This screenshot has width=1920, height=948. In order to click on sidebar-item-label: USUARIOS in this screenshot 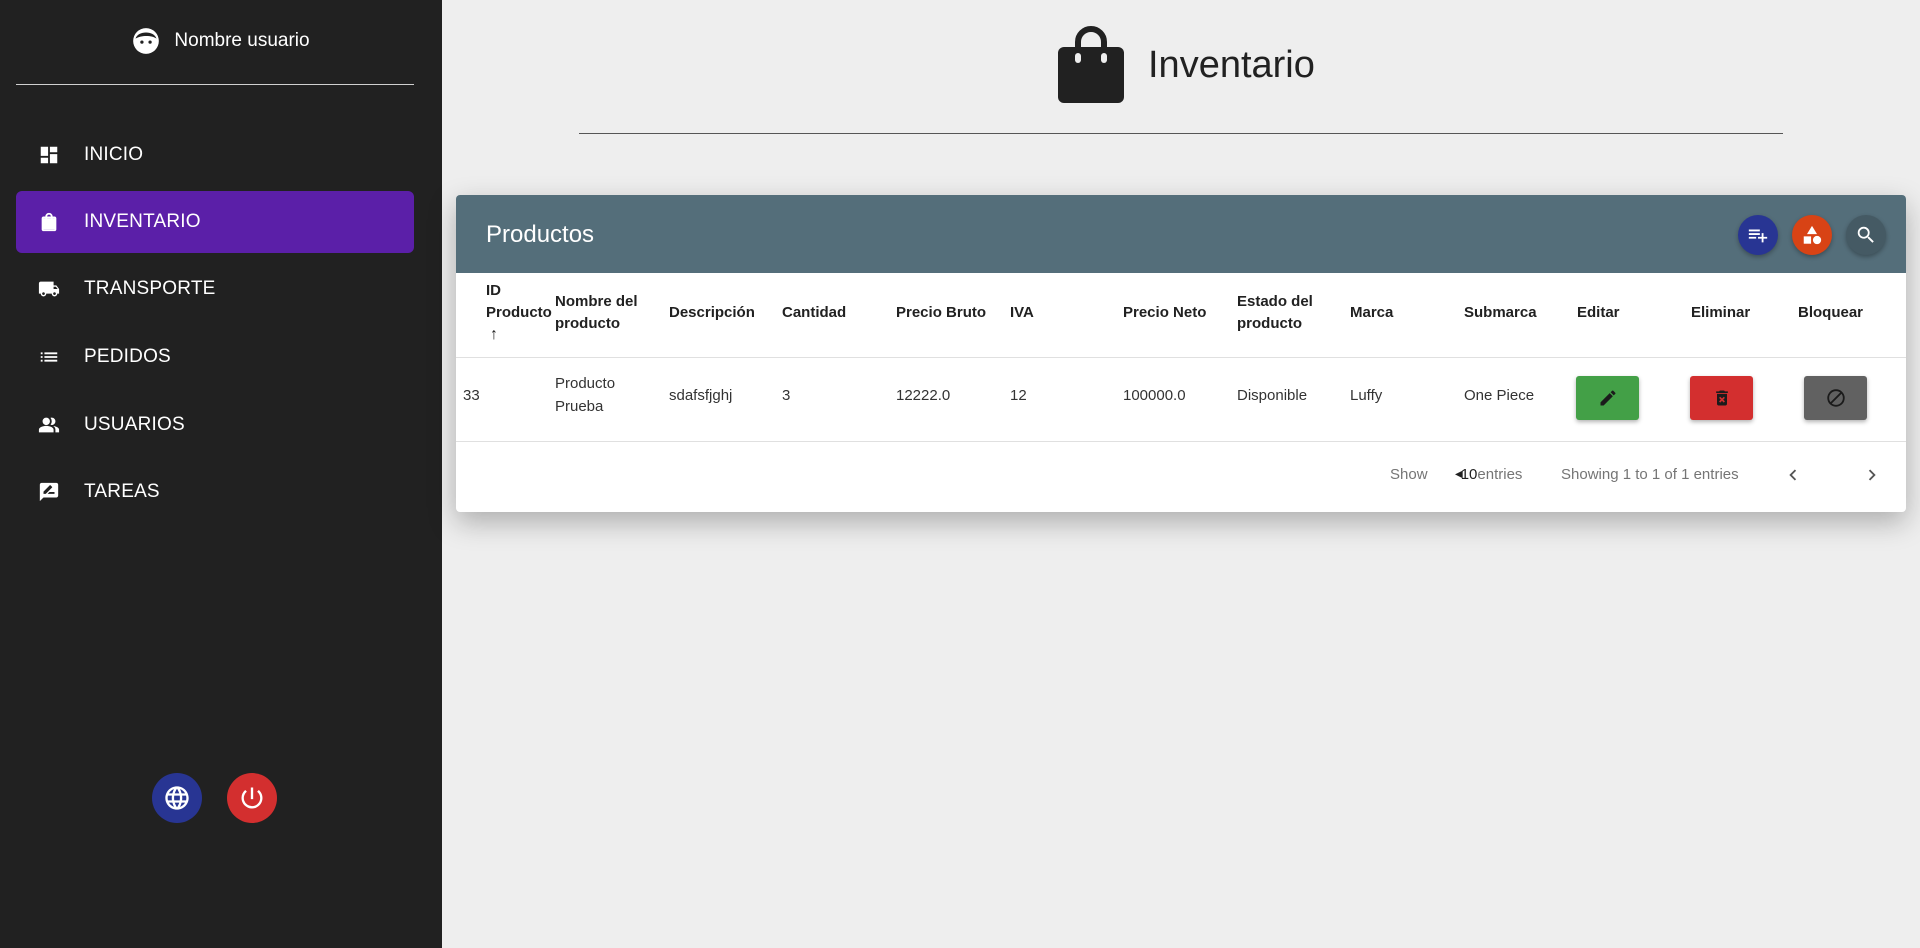, I will do `click(134, 424)`.